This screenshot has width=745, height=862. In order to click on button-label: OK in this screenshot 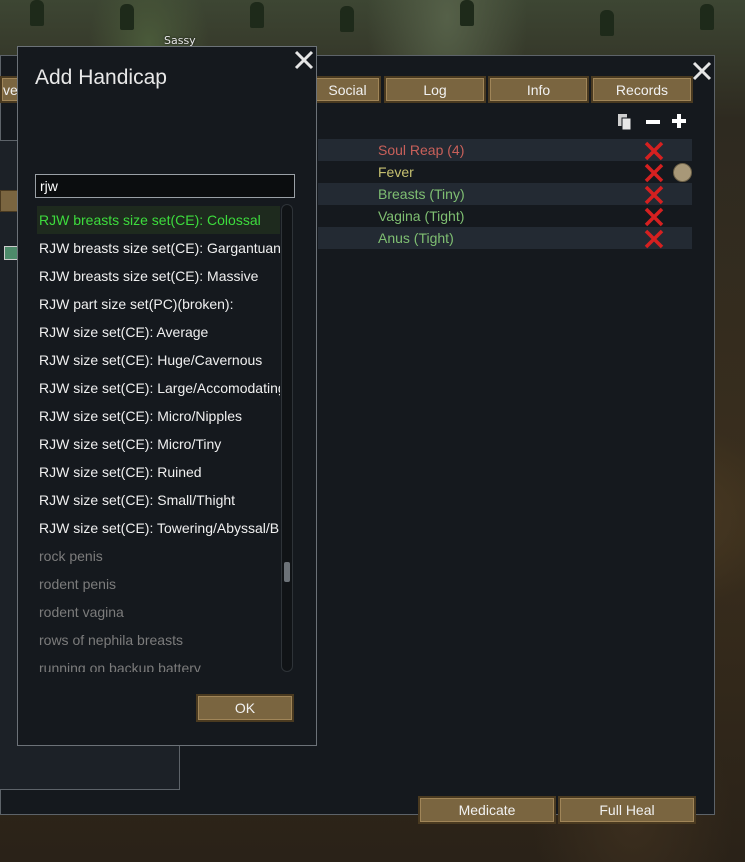, I will do `click(245, 708)`.